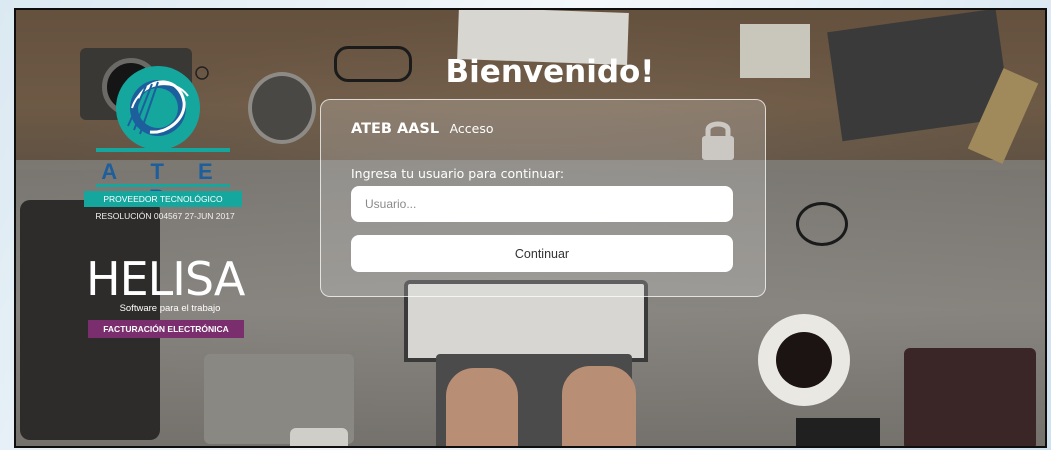 The height and width of the screenshot is (450, 1051). What do you see at coordinates (550, 72) in the screenshot?
I see `page-title: Bienvenido!` at bounding box center [550, 72].